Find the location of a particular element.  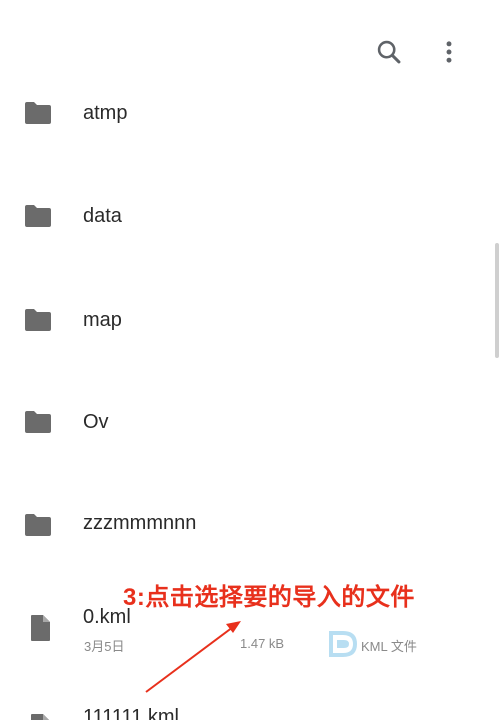

list-item-folder: Ov is located at coordinates (245, 423).